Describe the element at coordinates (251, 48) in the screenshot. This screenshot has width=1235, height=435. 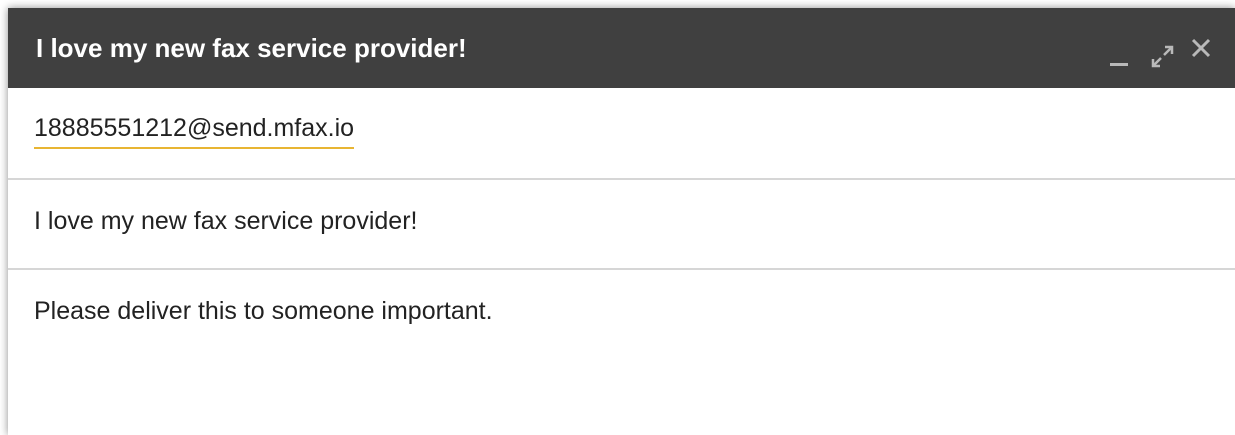
I see `compose-title: I love my new fax service provider!` at that location.